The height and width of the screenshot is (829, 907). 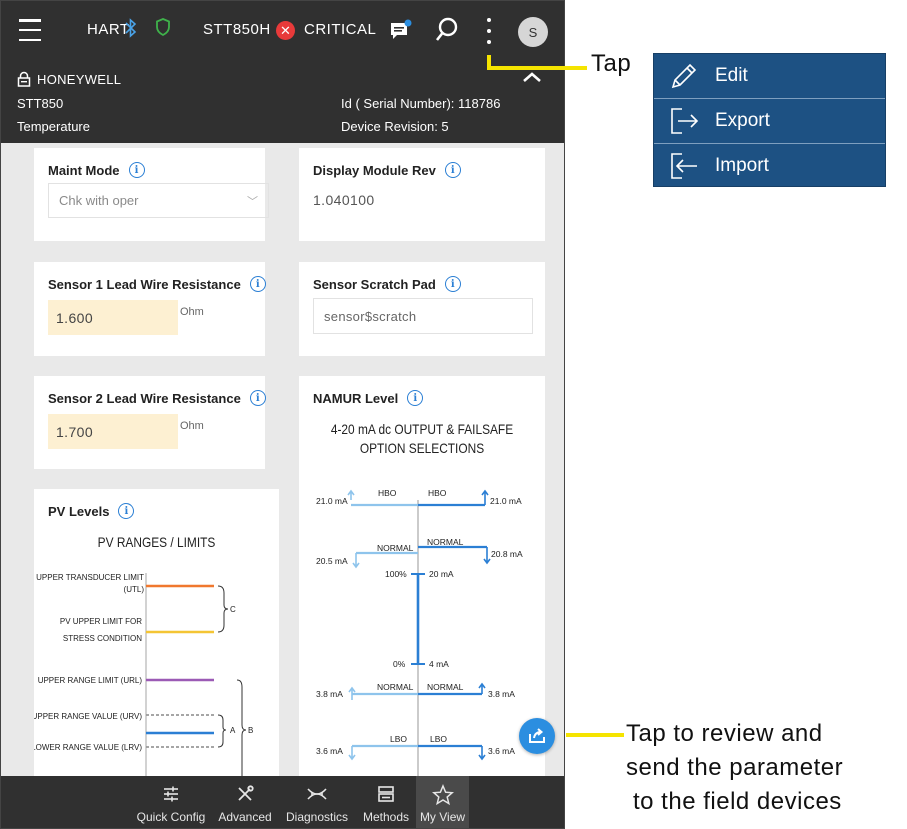 I want to click on serial-number: Id ( Serial Number): 118786, so click(x=421, y=103).